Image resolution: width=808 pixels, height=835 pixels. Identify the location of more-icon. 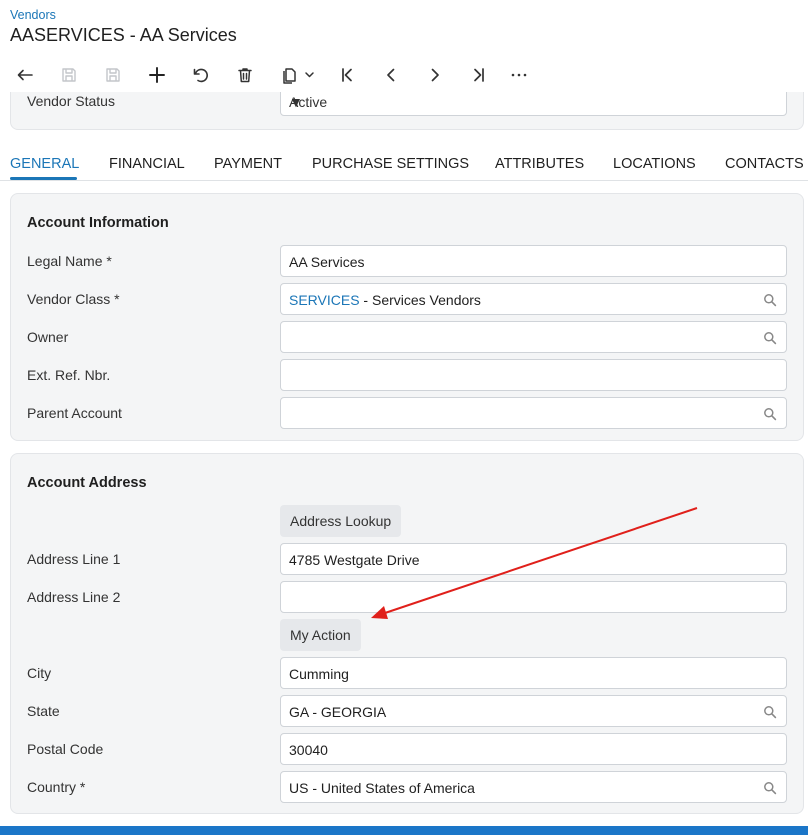
(519, 75).